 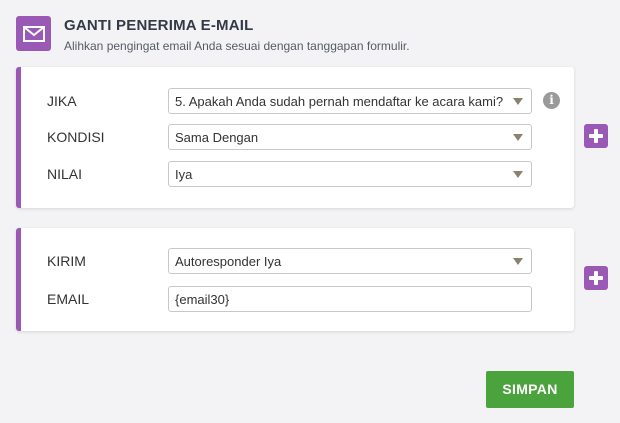 What do you see at coordinates (530, 389) in the screenshot?
I see `save-button: SIMPAN` at bounding box center [530, 389].